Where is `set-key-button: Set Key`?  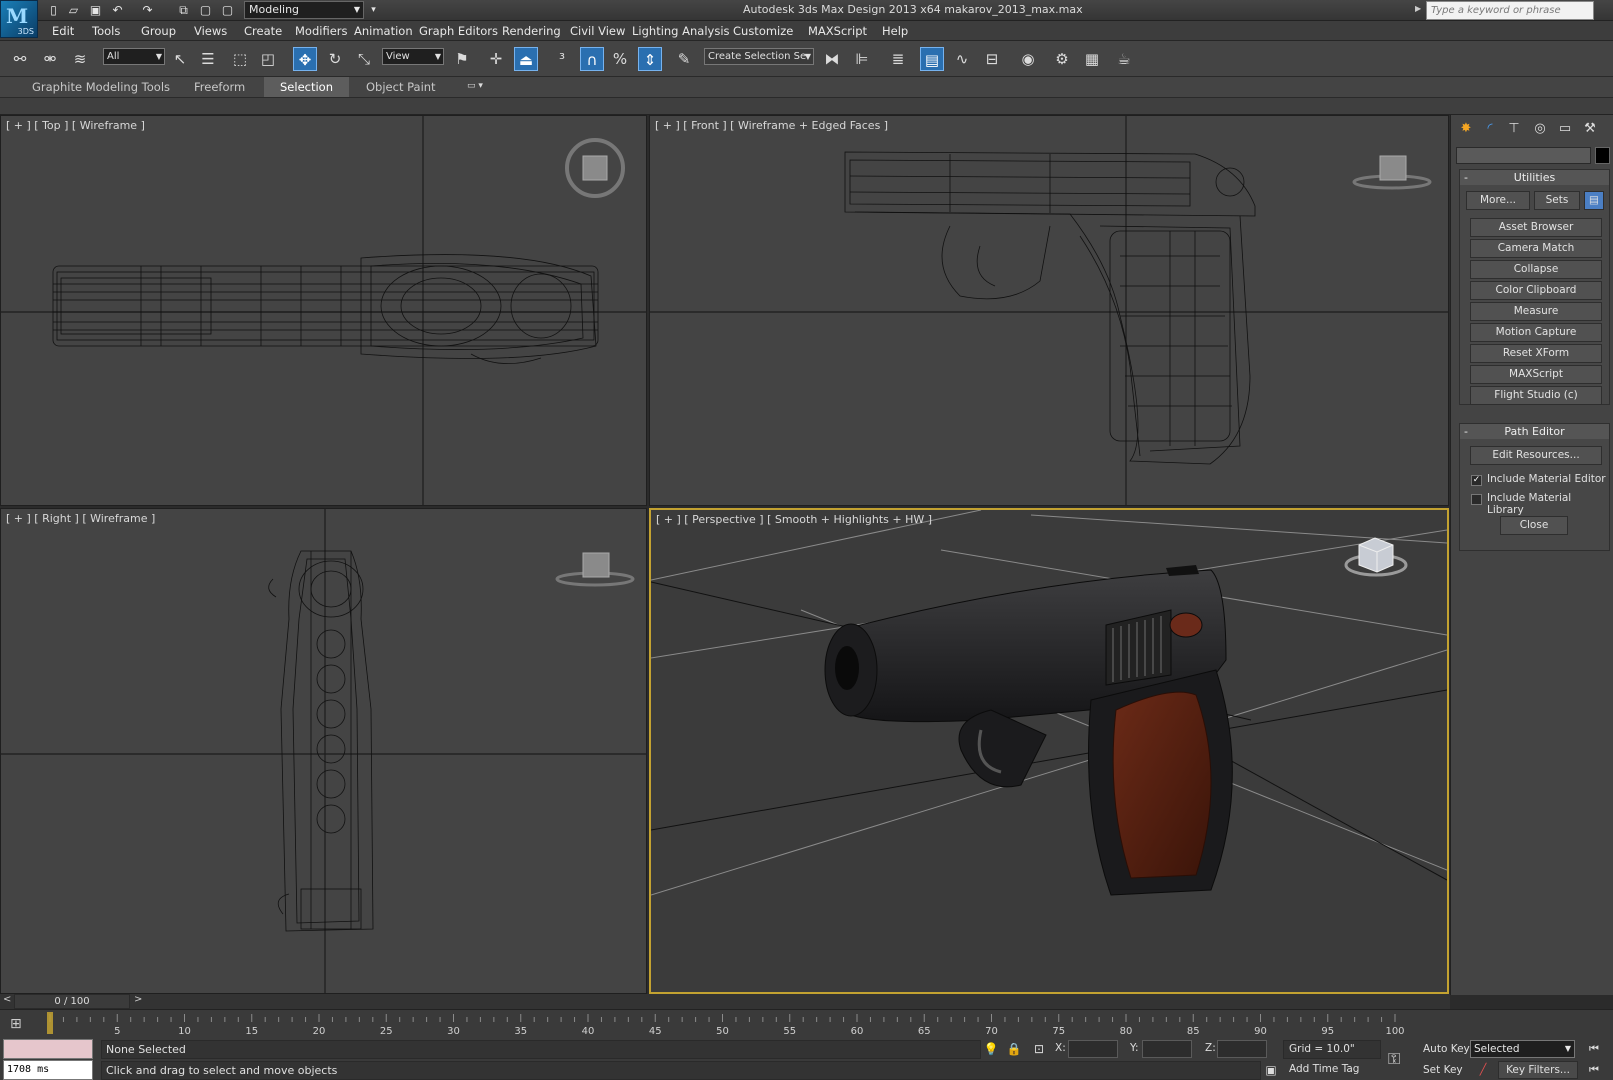
set-key-button: Set Key is located at coordinates (1443, 1070).